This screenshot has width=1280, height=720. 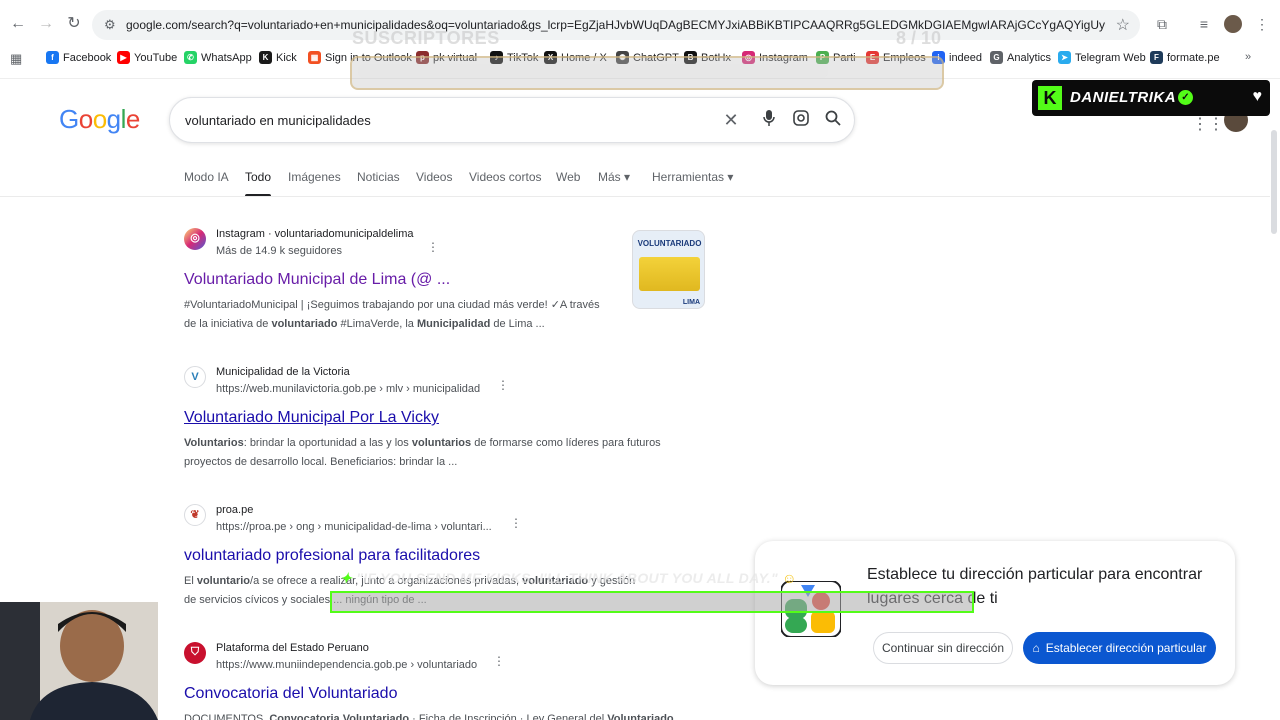 What do you see at coordinates (1123, 25) in the screenshot?
I see `bookmark-star-icon: ☆` at bounding box center [1123, 25].